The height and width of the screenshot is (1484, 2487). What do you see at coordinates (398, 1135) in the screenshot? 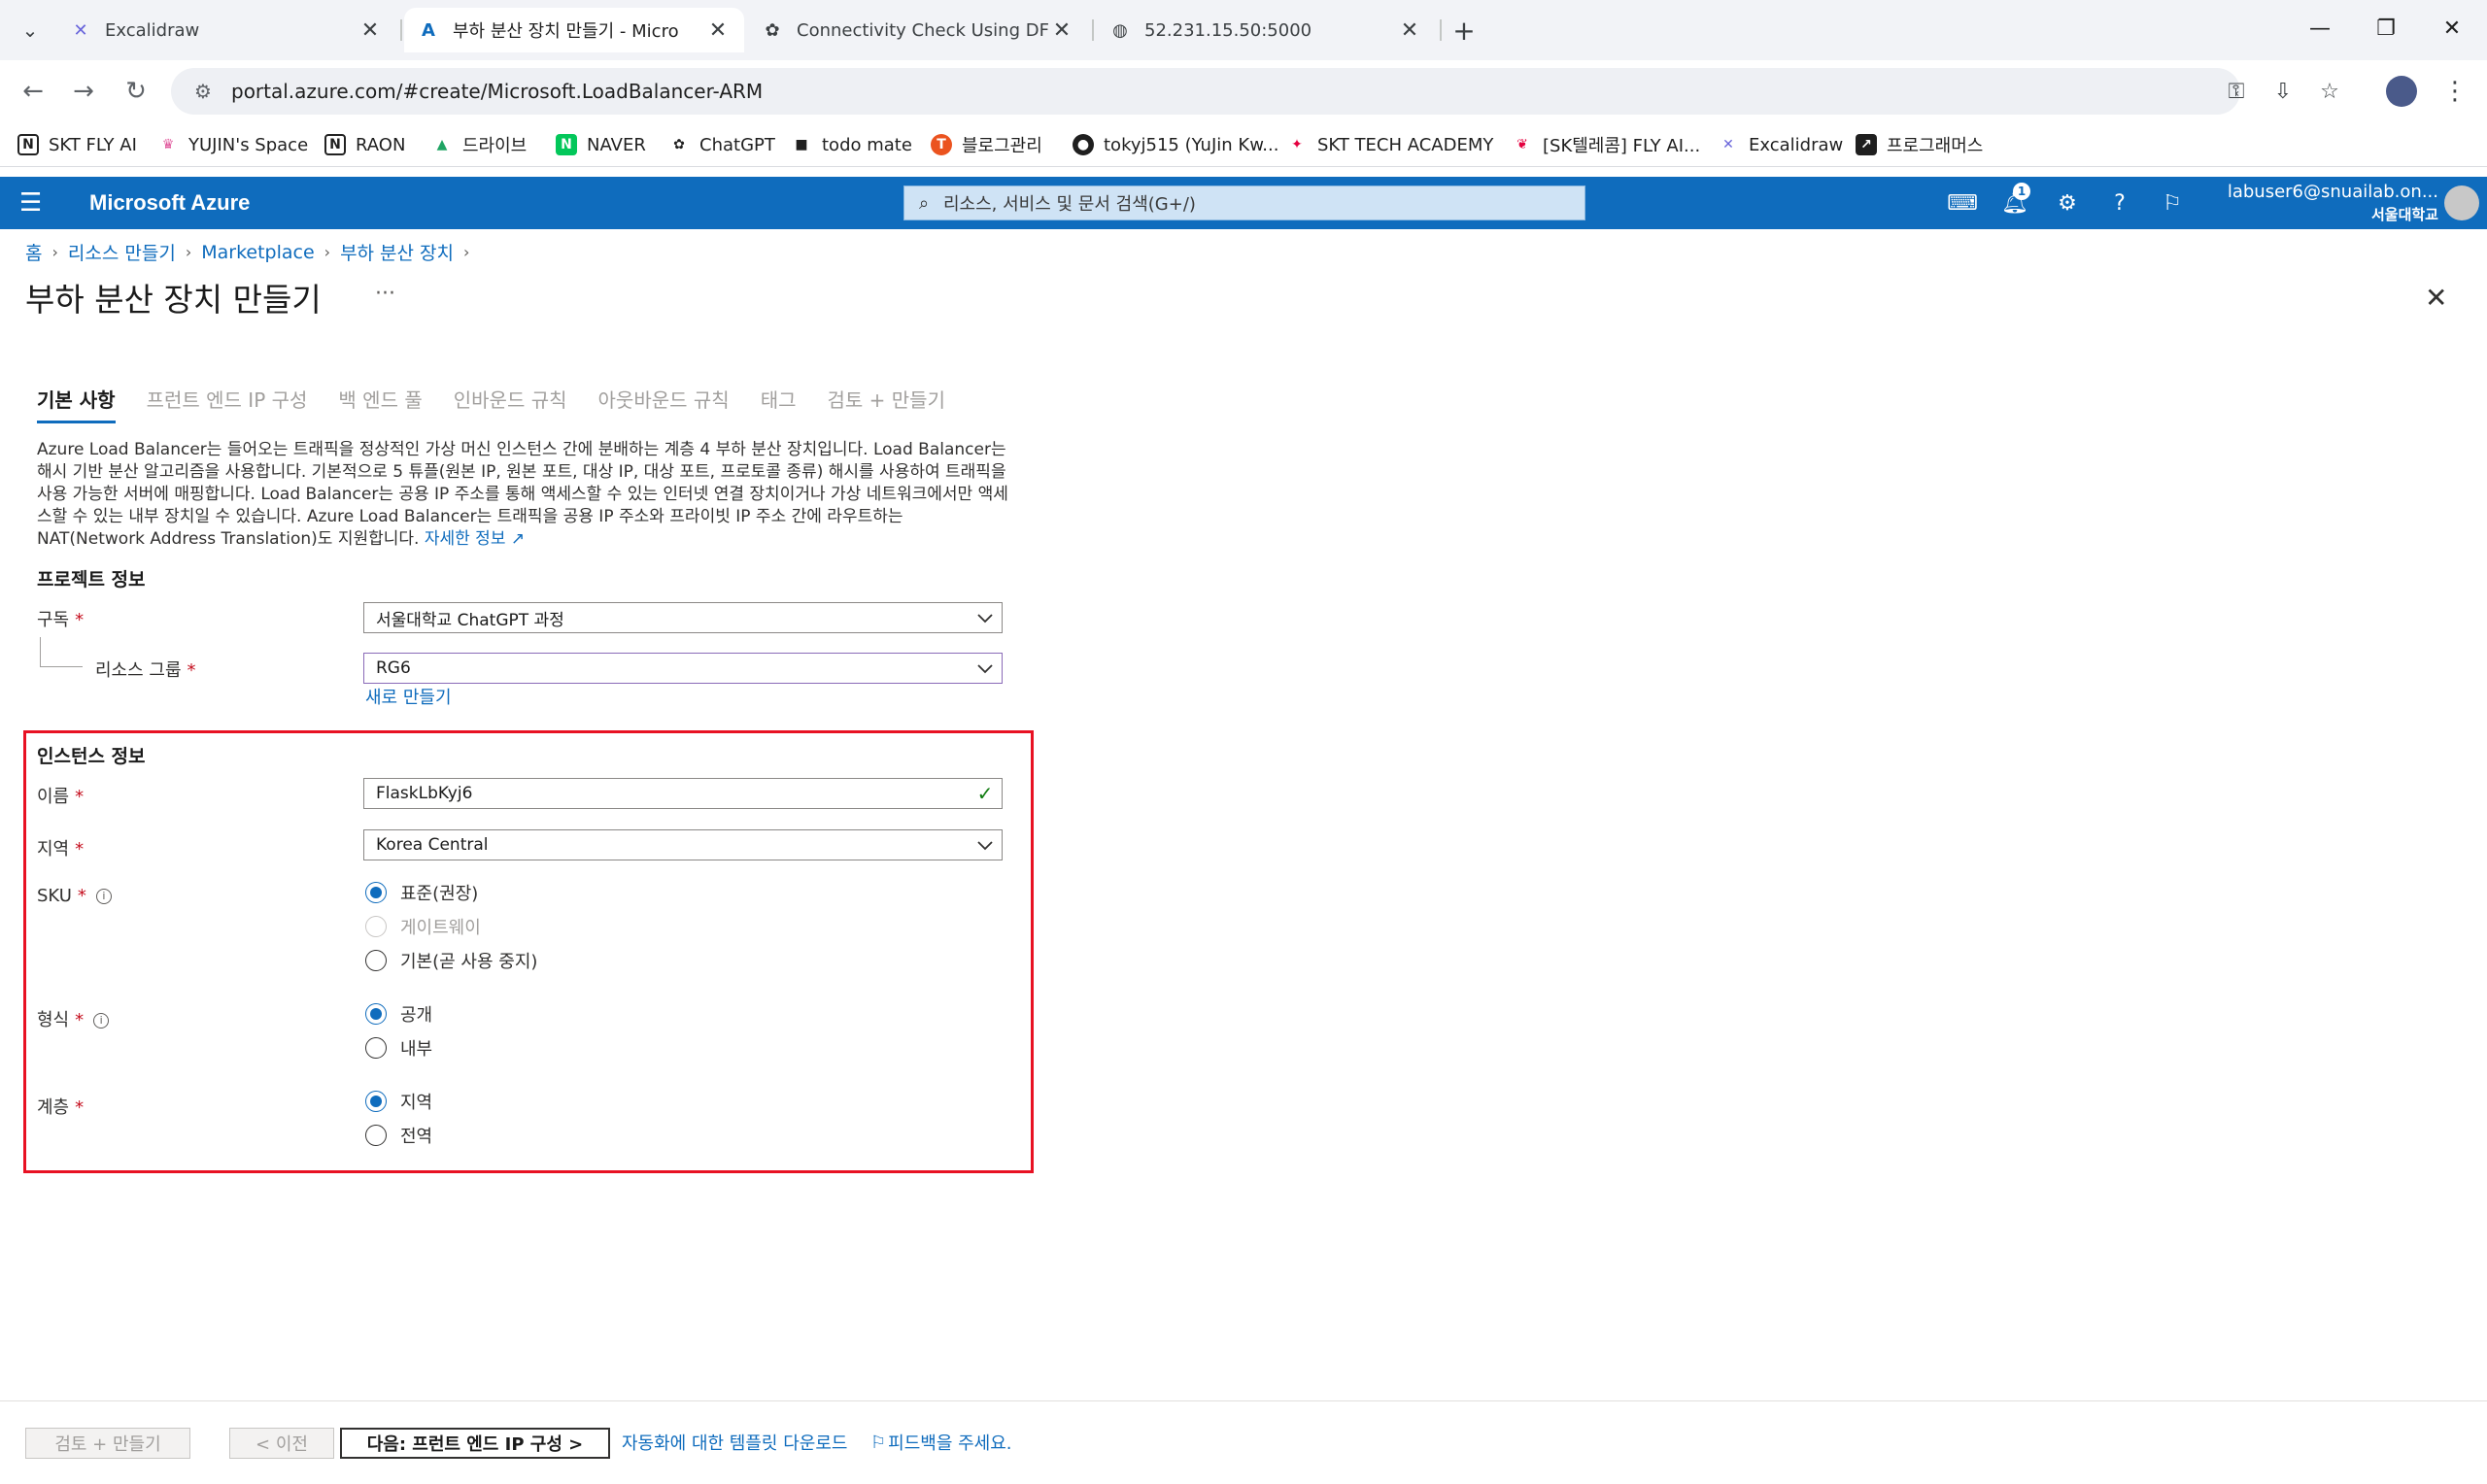
I see `tier-global-radio: 전역` at bounding box center [398, 1135].